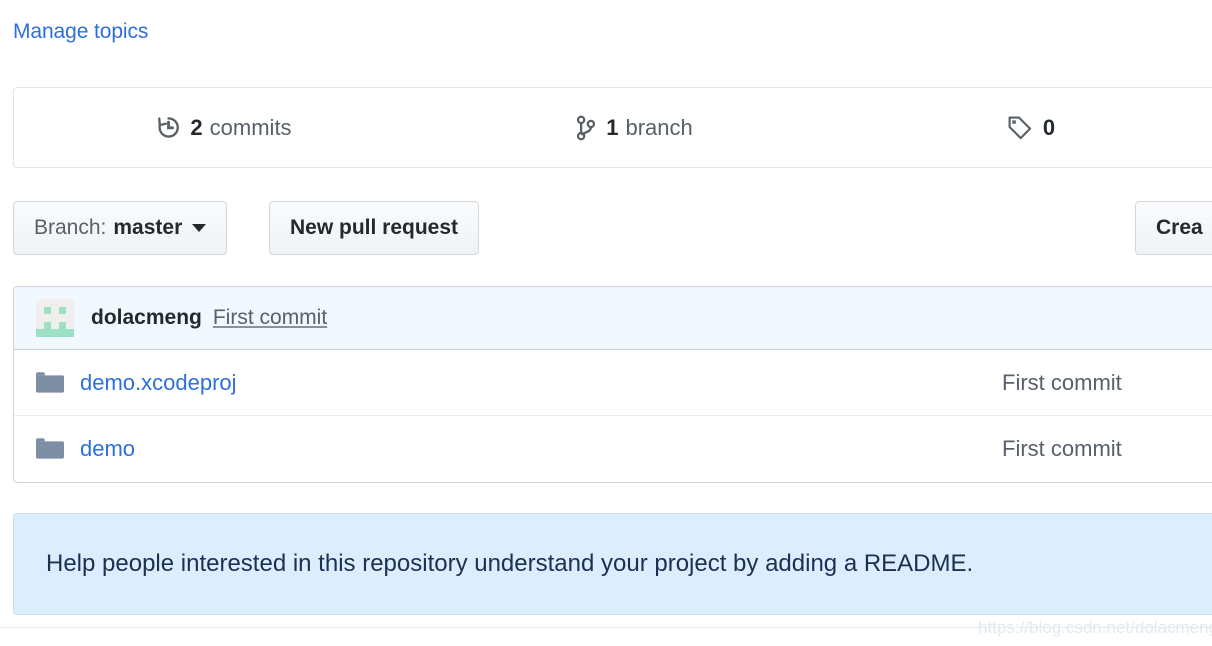 The height and width of the screenshot is (646, 1212). I want to click on branch-name-label: master, so click(148, 227).